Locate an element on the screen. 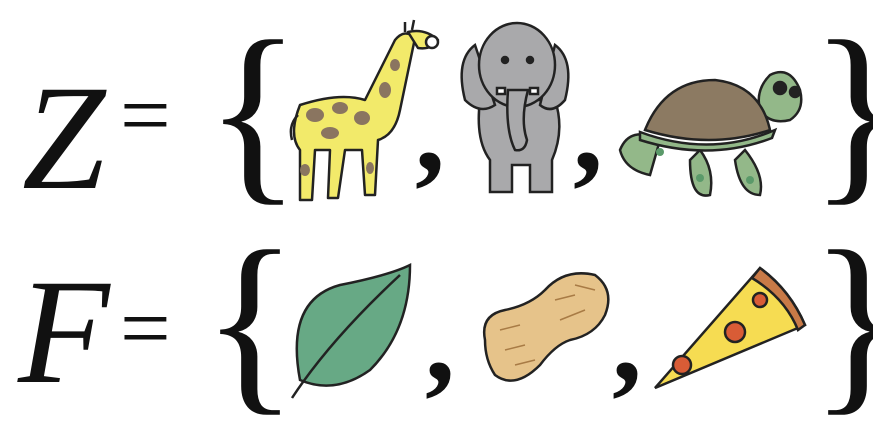  pizza-icon is located at coordinates (730, 328).